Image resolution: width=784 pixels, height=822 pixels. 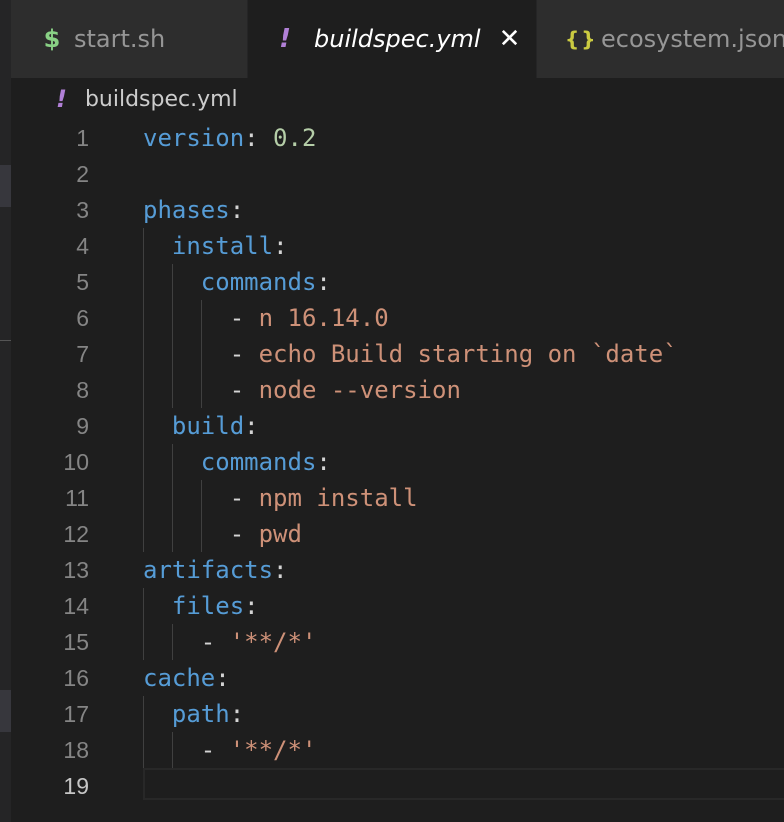 I want to click on code-line: 13 artifacts:, so click(x=397, y=570).